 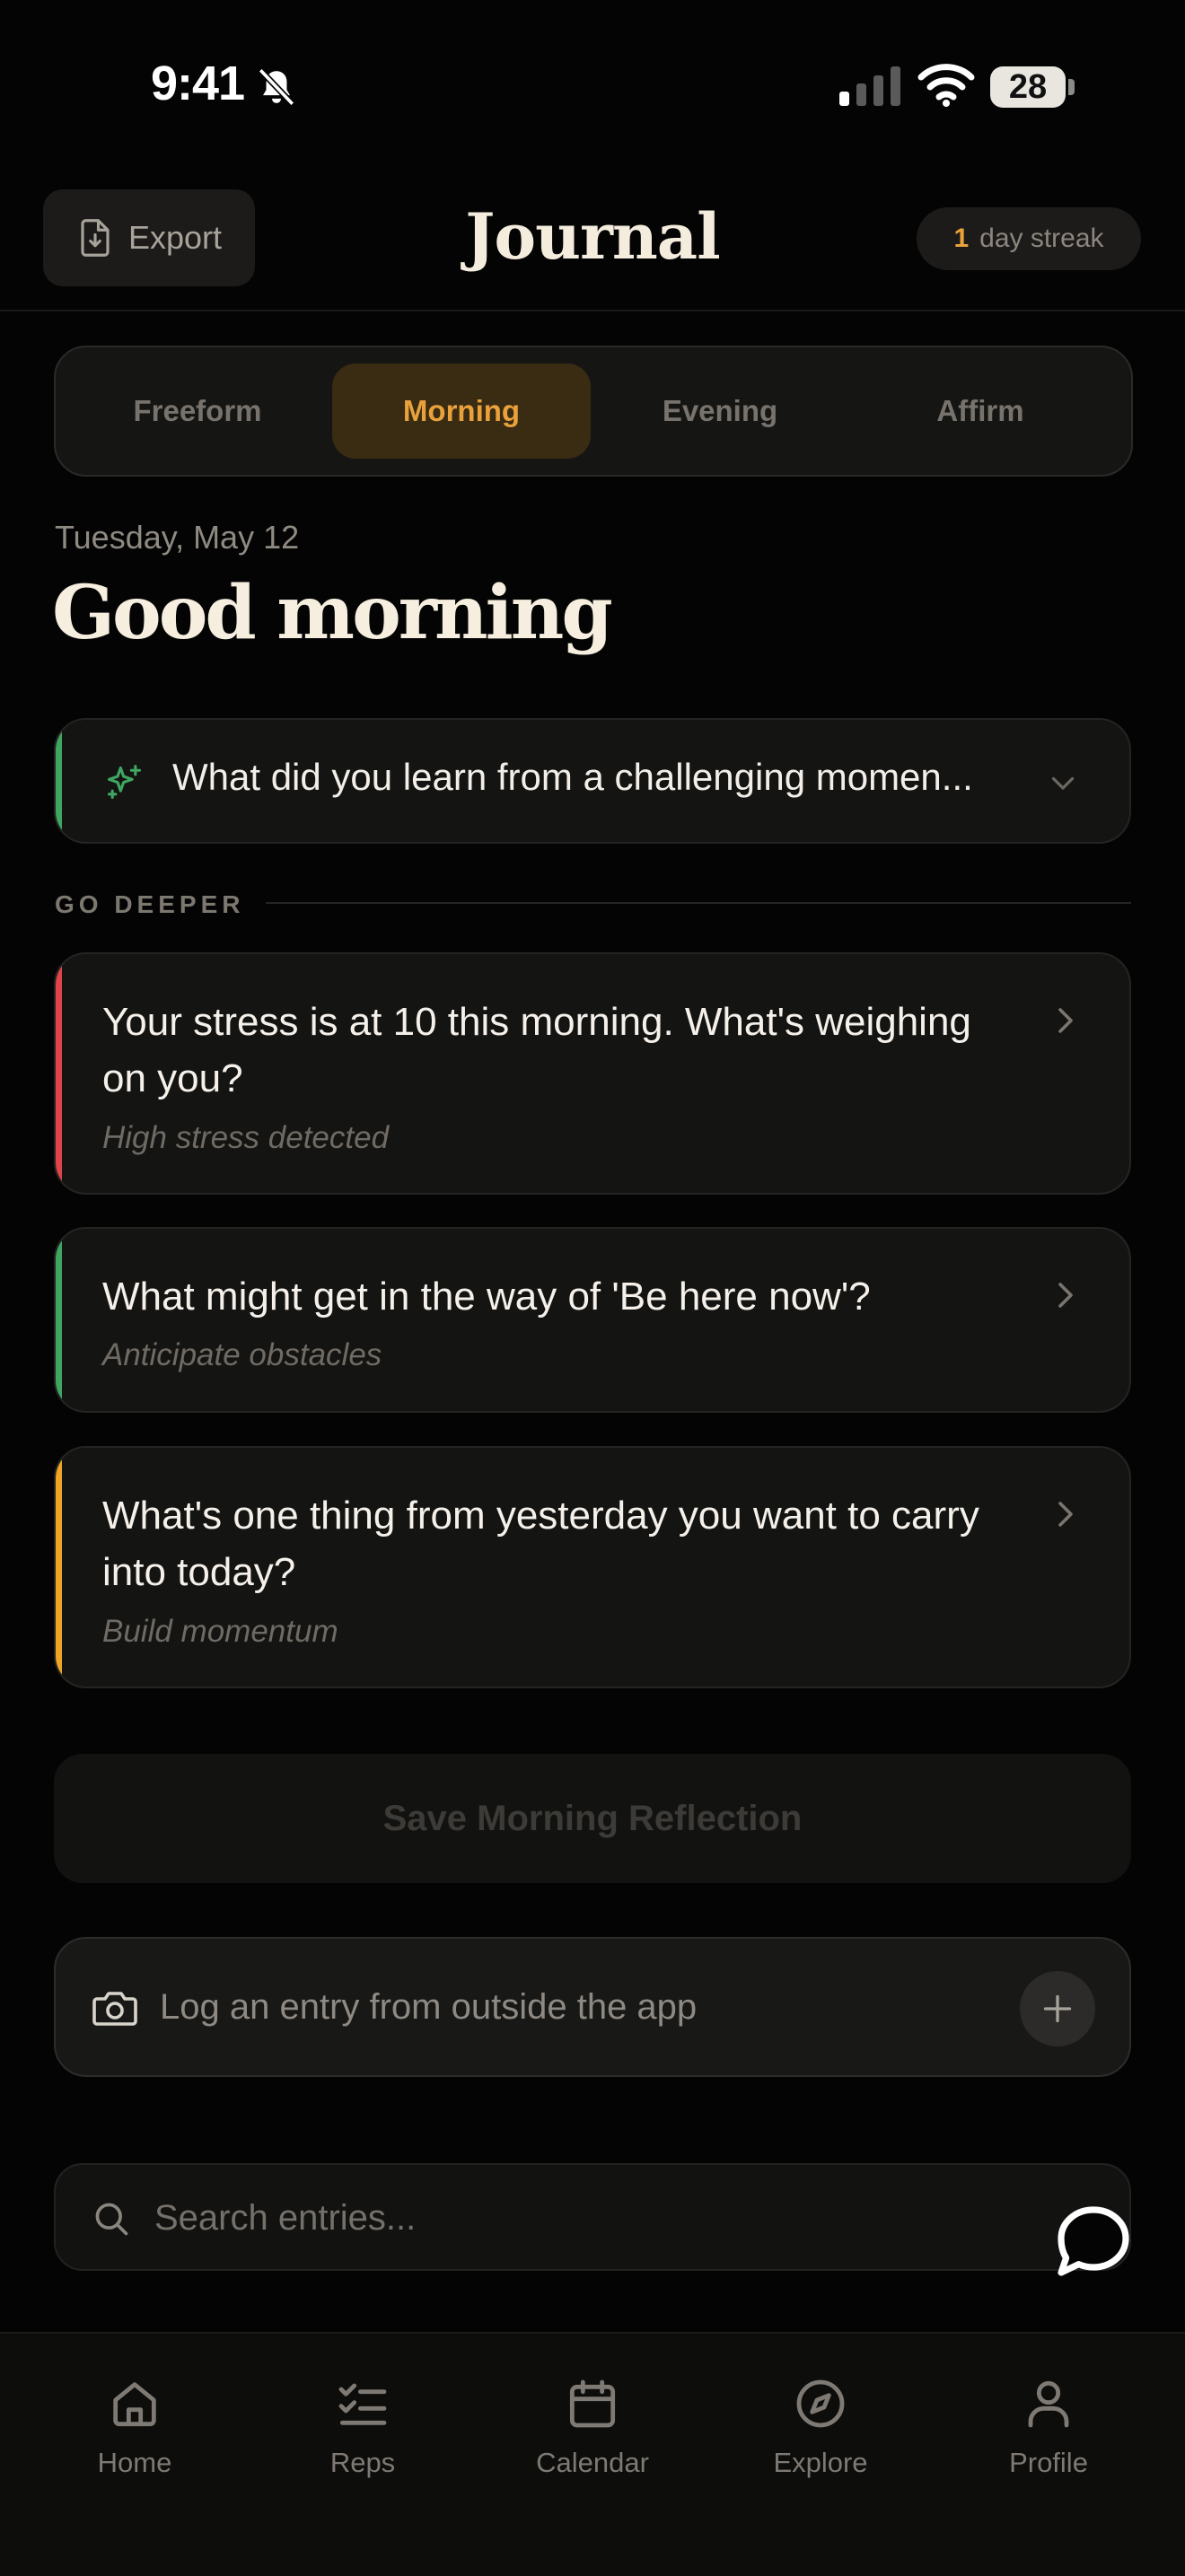 What do you see at coordinates (246, 1137) in the screenshot?
I see `deeper-prompt-subtitle: High stress detected` at bounding box center [246, 1137].